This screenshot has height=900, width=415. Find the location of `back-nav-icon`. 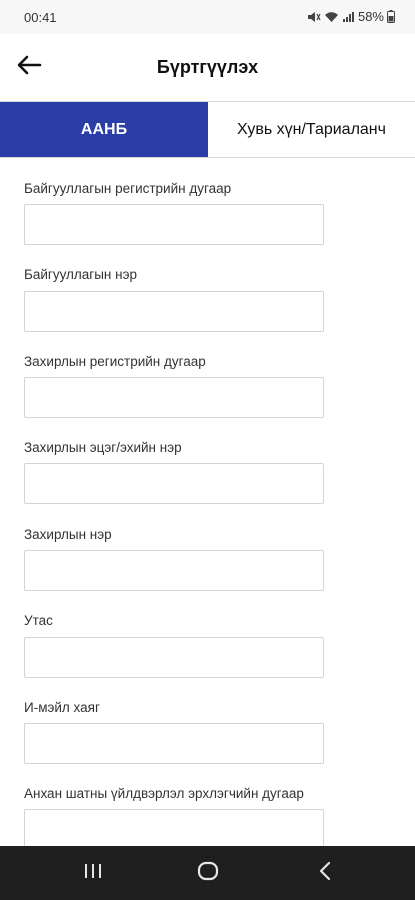

back-nav-icon is located at coordinates (325, 873).